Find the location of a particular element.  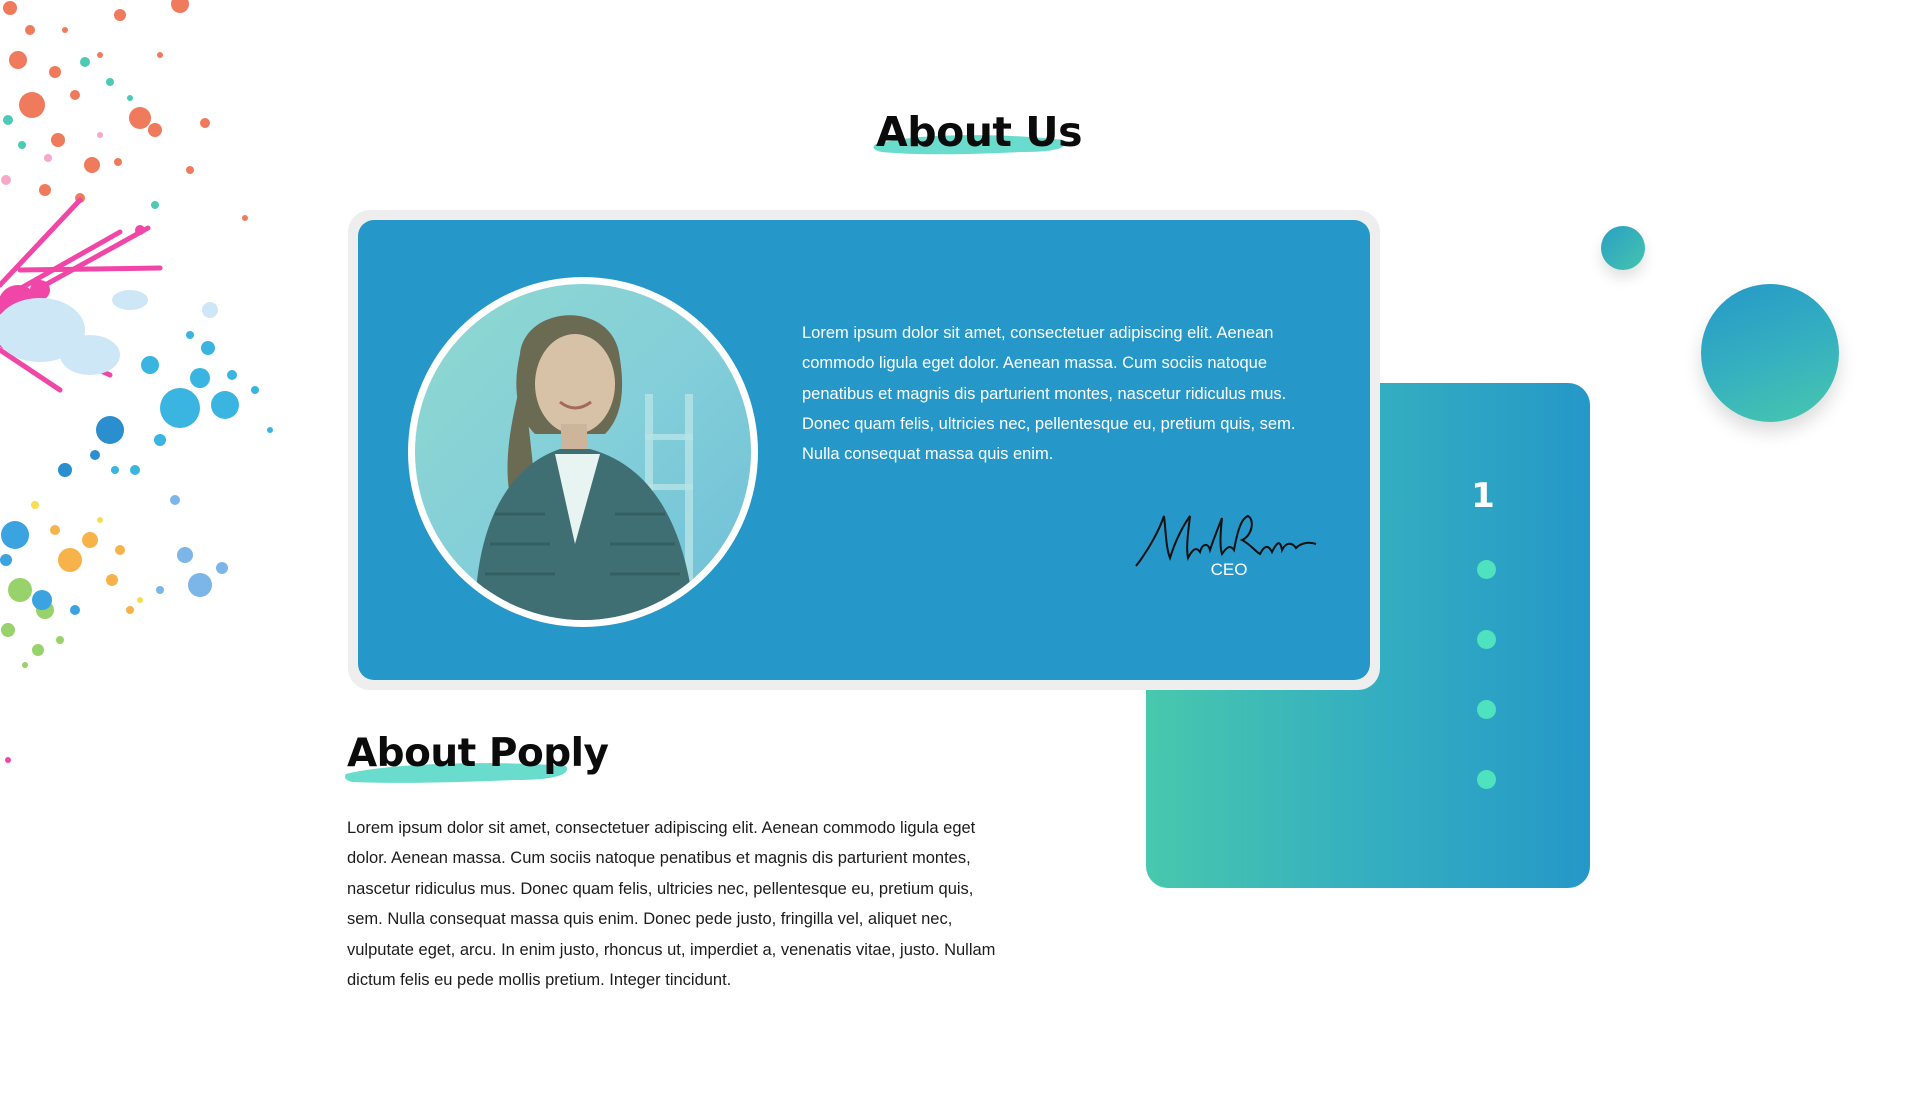

decorative-circle-small is located at coordinates (1623, 248).